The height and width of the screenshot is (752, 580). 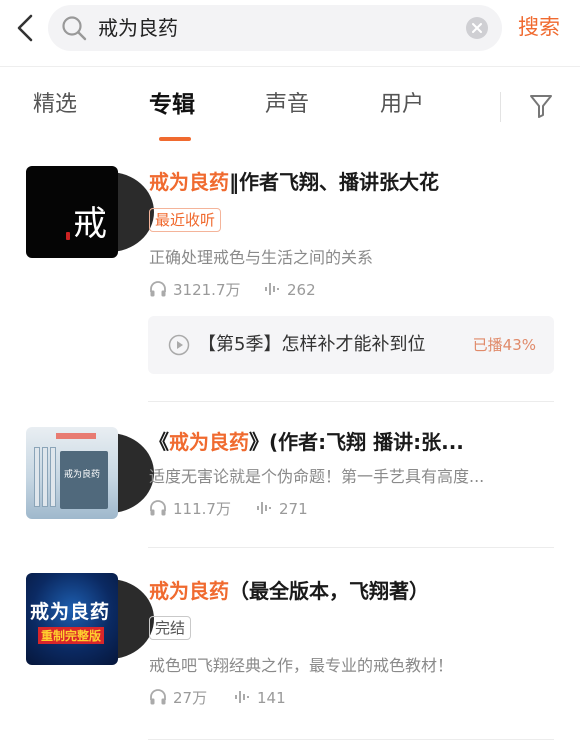 What do you see at coordinates (138, 28) in the screenshot?
I see `search-input: 戒为良药` at bounding box center [138, 28].